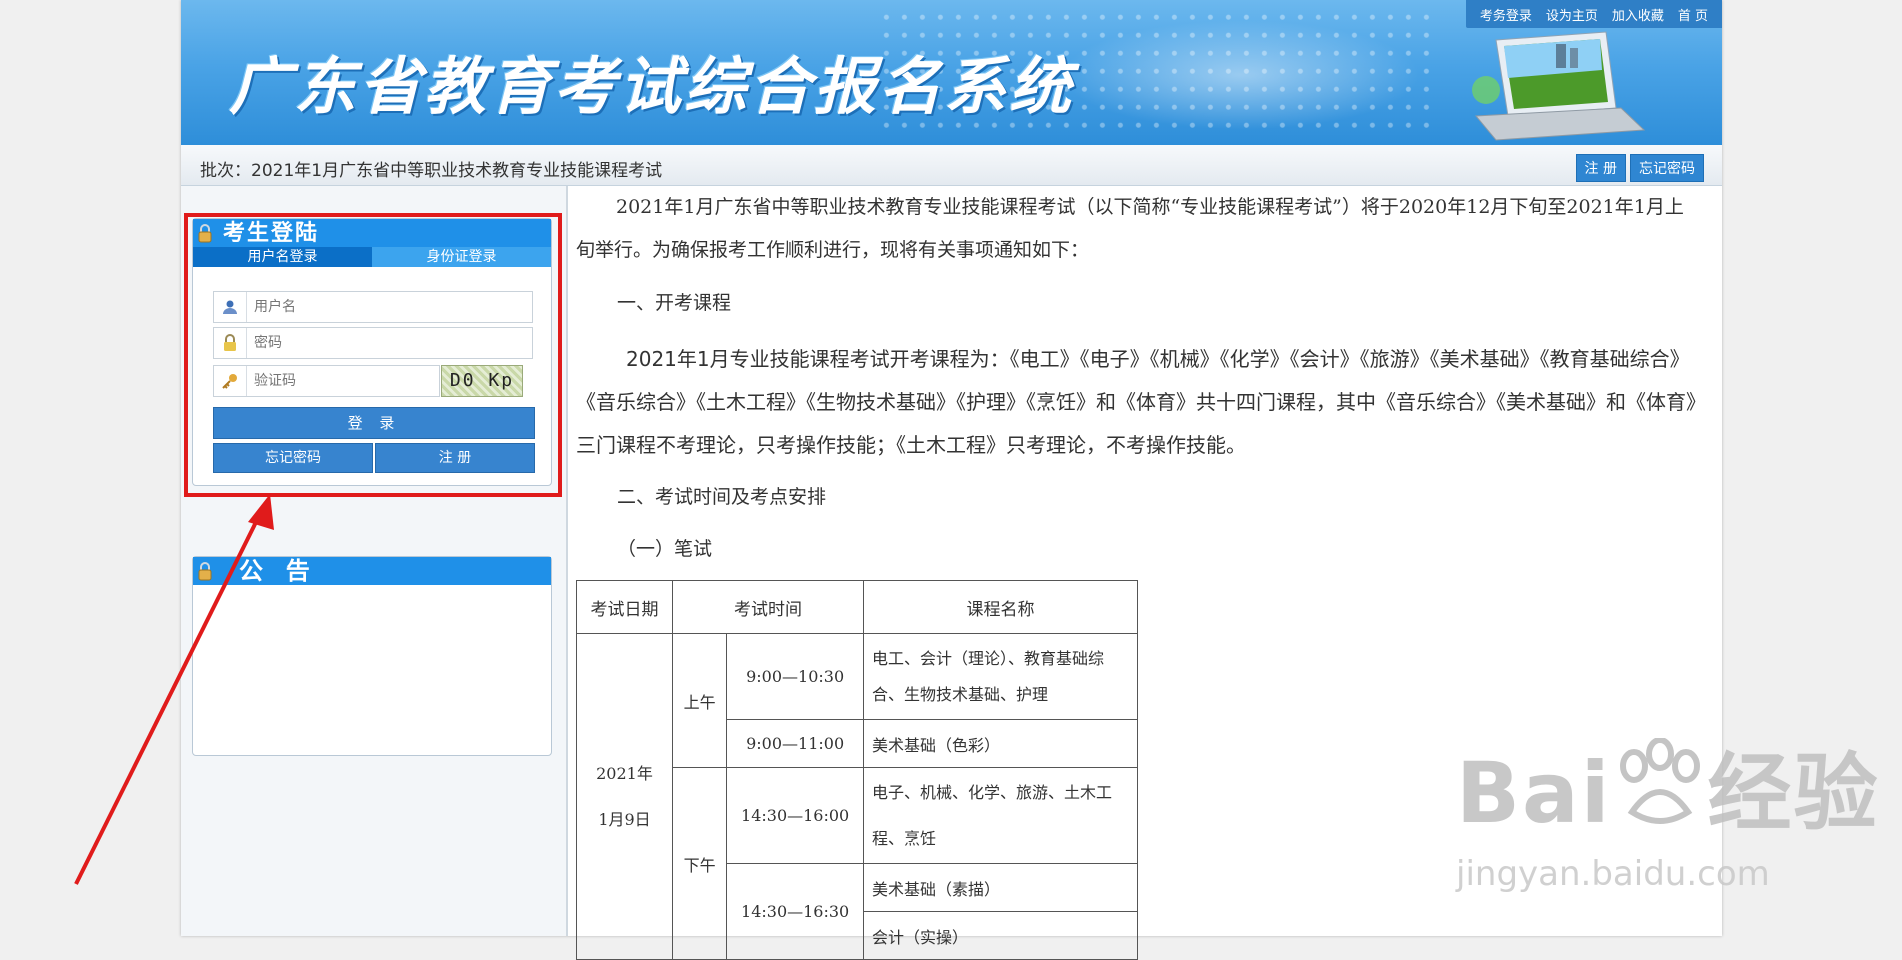 This screenshot has height=960, width=1902. What do you see at coordinates (1613, 874) in the screenshot?
I see `watermark-url: jingyan.baidu.com` at bounding box center [1613, 874].